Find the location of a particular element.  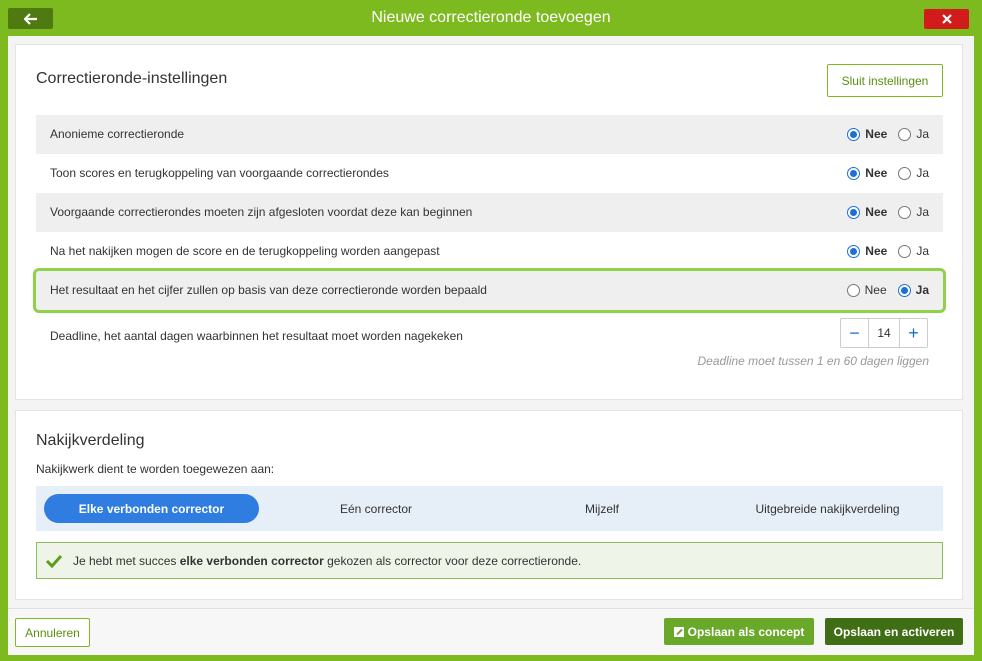

increment-button: + is located at coordinates (913, 333).